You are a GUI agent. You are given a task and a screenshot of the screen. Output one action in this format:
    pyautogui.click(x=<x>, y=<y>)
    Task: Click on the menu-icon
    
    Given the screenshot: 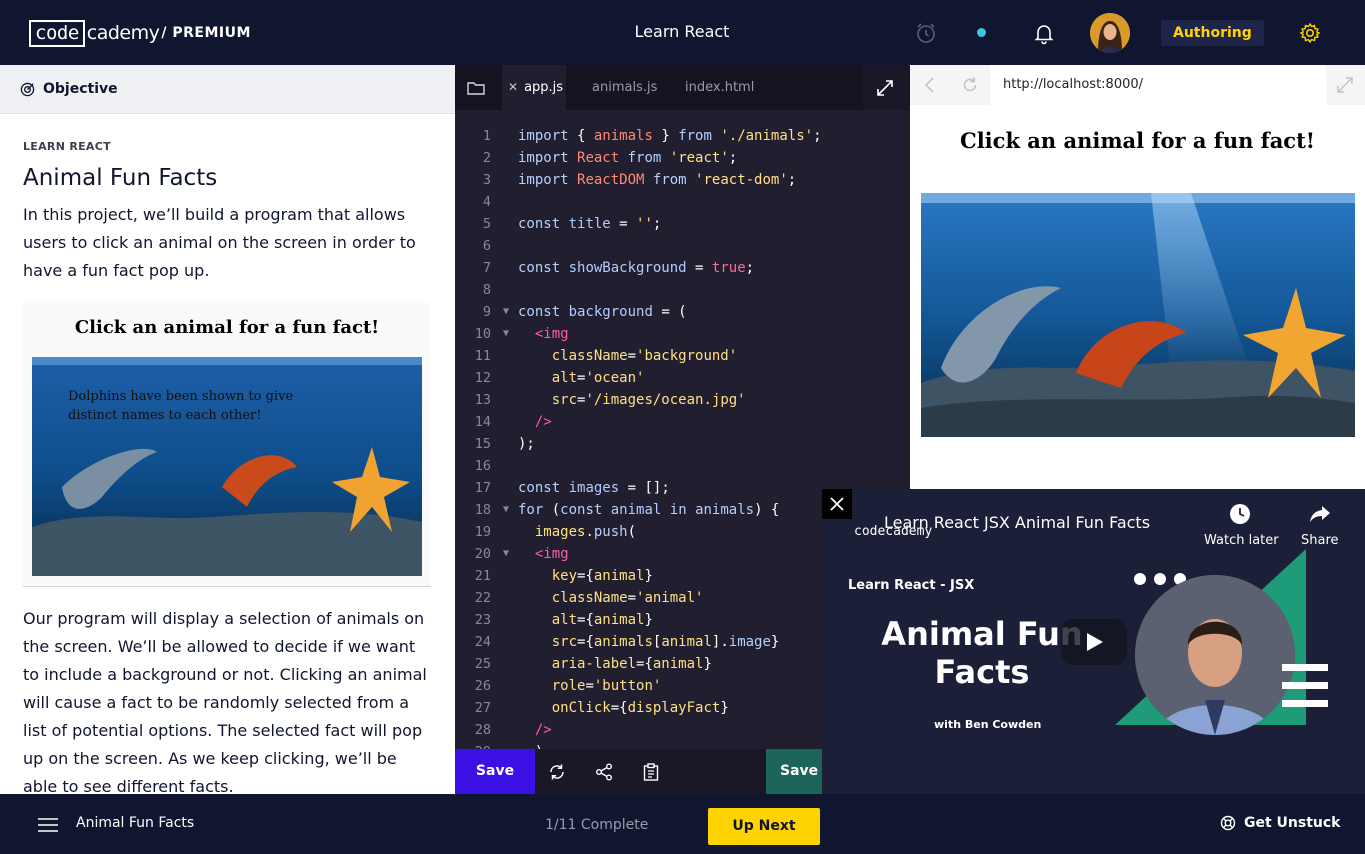 What is the action you would take?
    pyautogui.click(x=48, y=825)
    